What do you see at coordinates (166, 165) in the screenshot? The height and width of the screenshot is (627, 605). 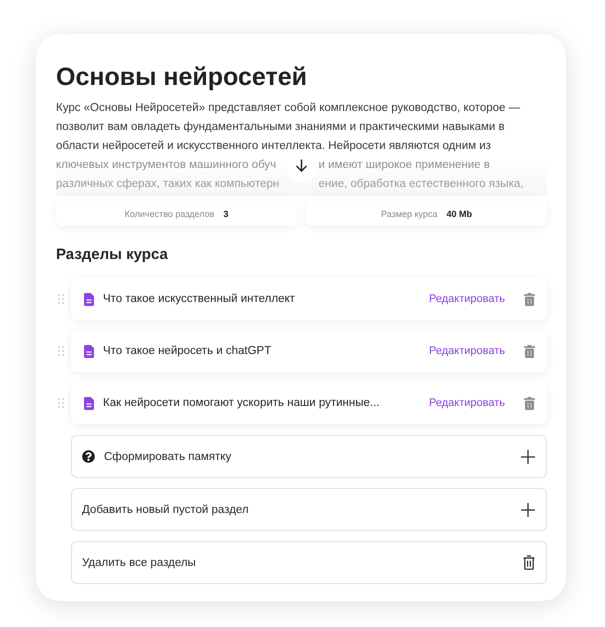 I see `faded-description-text: ключевых инструментов машинного обуч` at bounding box center [166, 165].